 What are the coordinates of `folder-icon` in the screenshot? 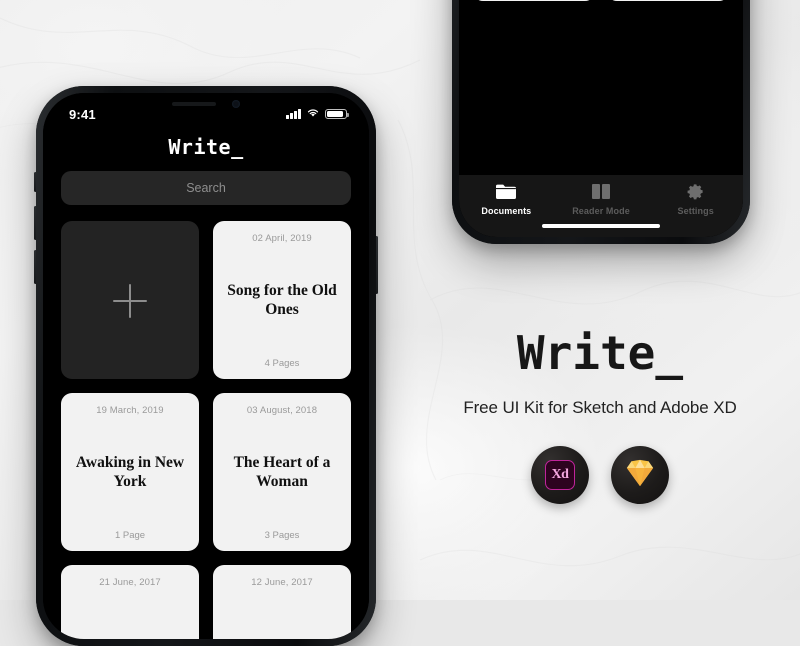 It's located at (506, 191).